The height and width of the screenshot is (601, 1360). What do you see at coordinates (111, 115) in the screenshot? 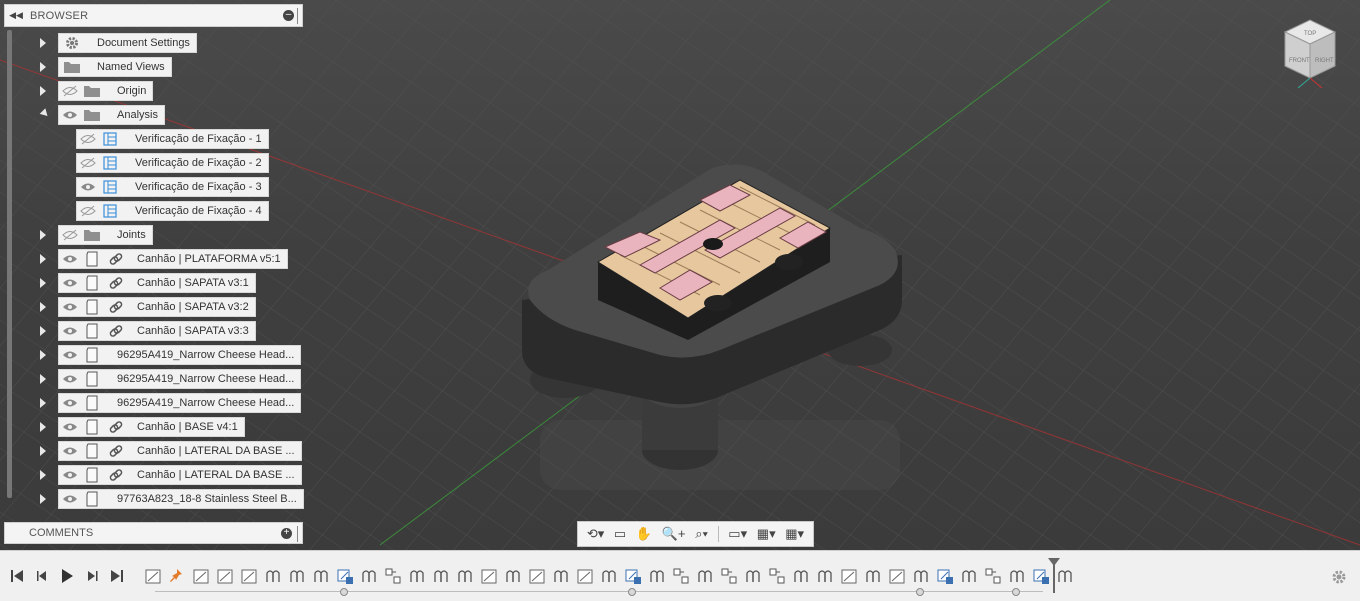
I see `browser-item: Analysis` at bounding box center [111, 115].